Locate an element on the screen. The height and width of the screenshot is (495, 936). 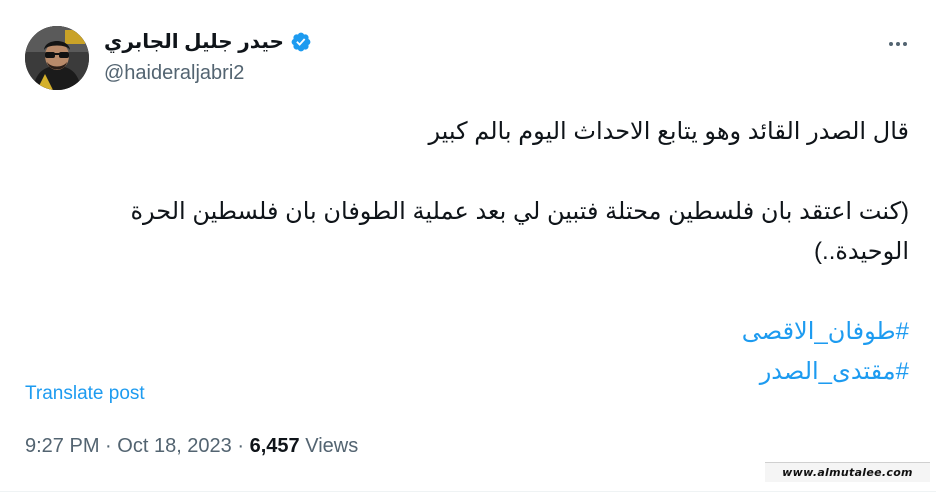
translate-post-link: Translate post is located at coordinates (85, 394).